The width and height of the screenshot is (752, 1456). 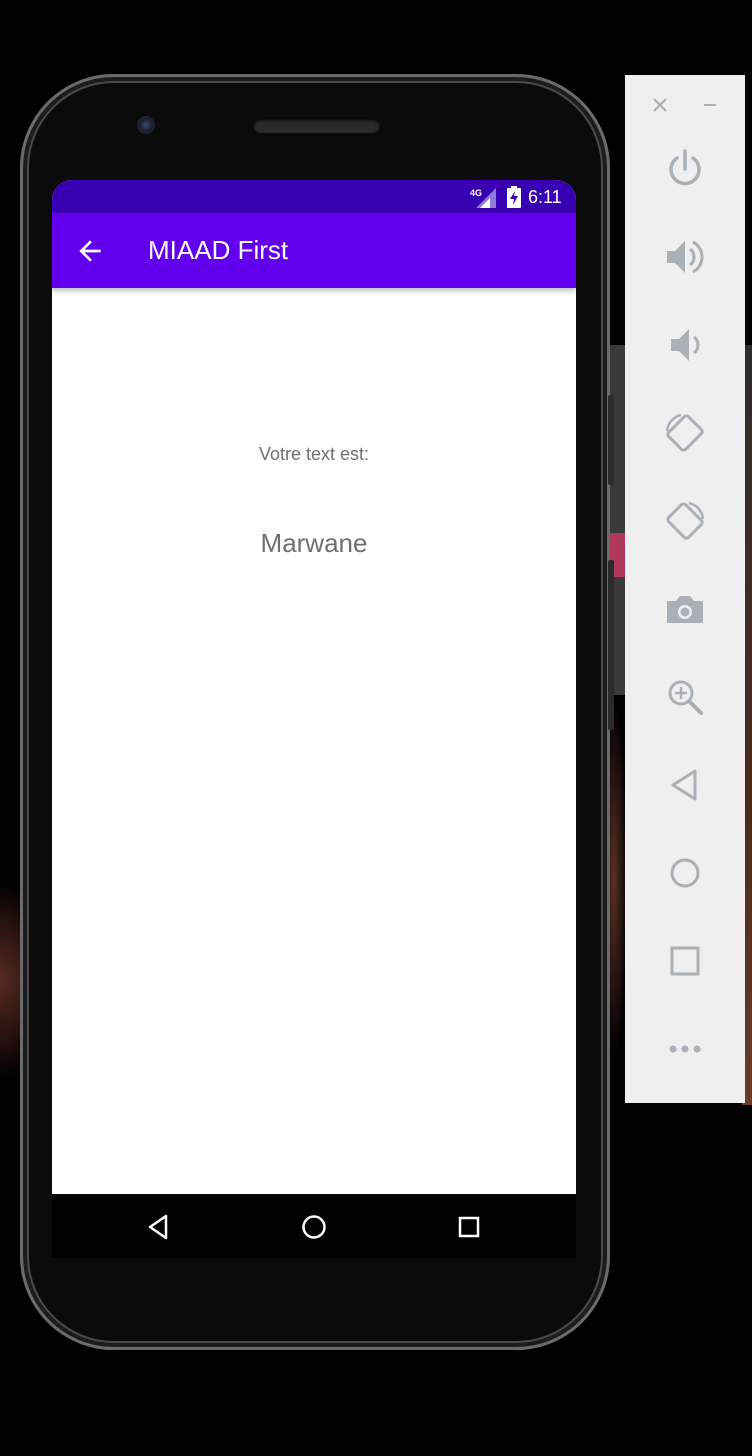 I want to click on recents-square-icon, so click(x=469, y=1227).